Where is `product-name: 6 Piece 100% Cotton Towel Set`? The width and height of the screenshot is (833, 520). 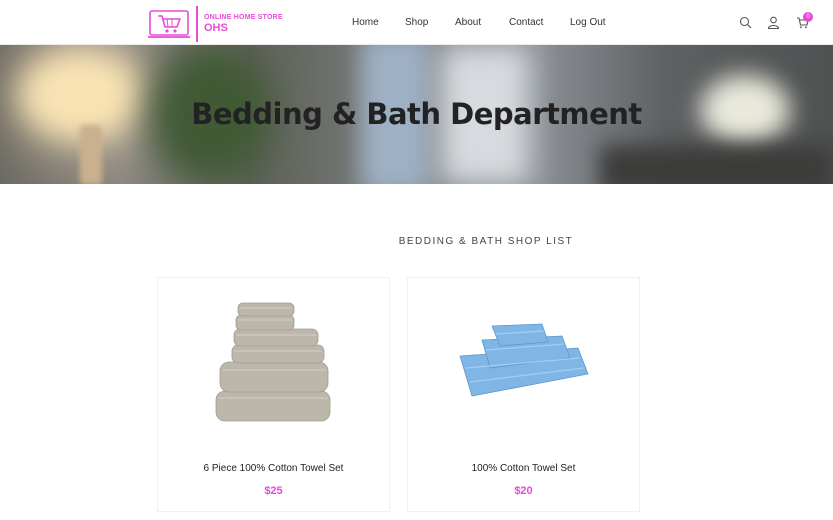
product-name: 6 Piece 100% Cotton Towel Set is located at coordinates (273, 468).